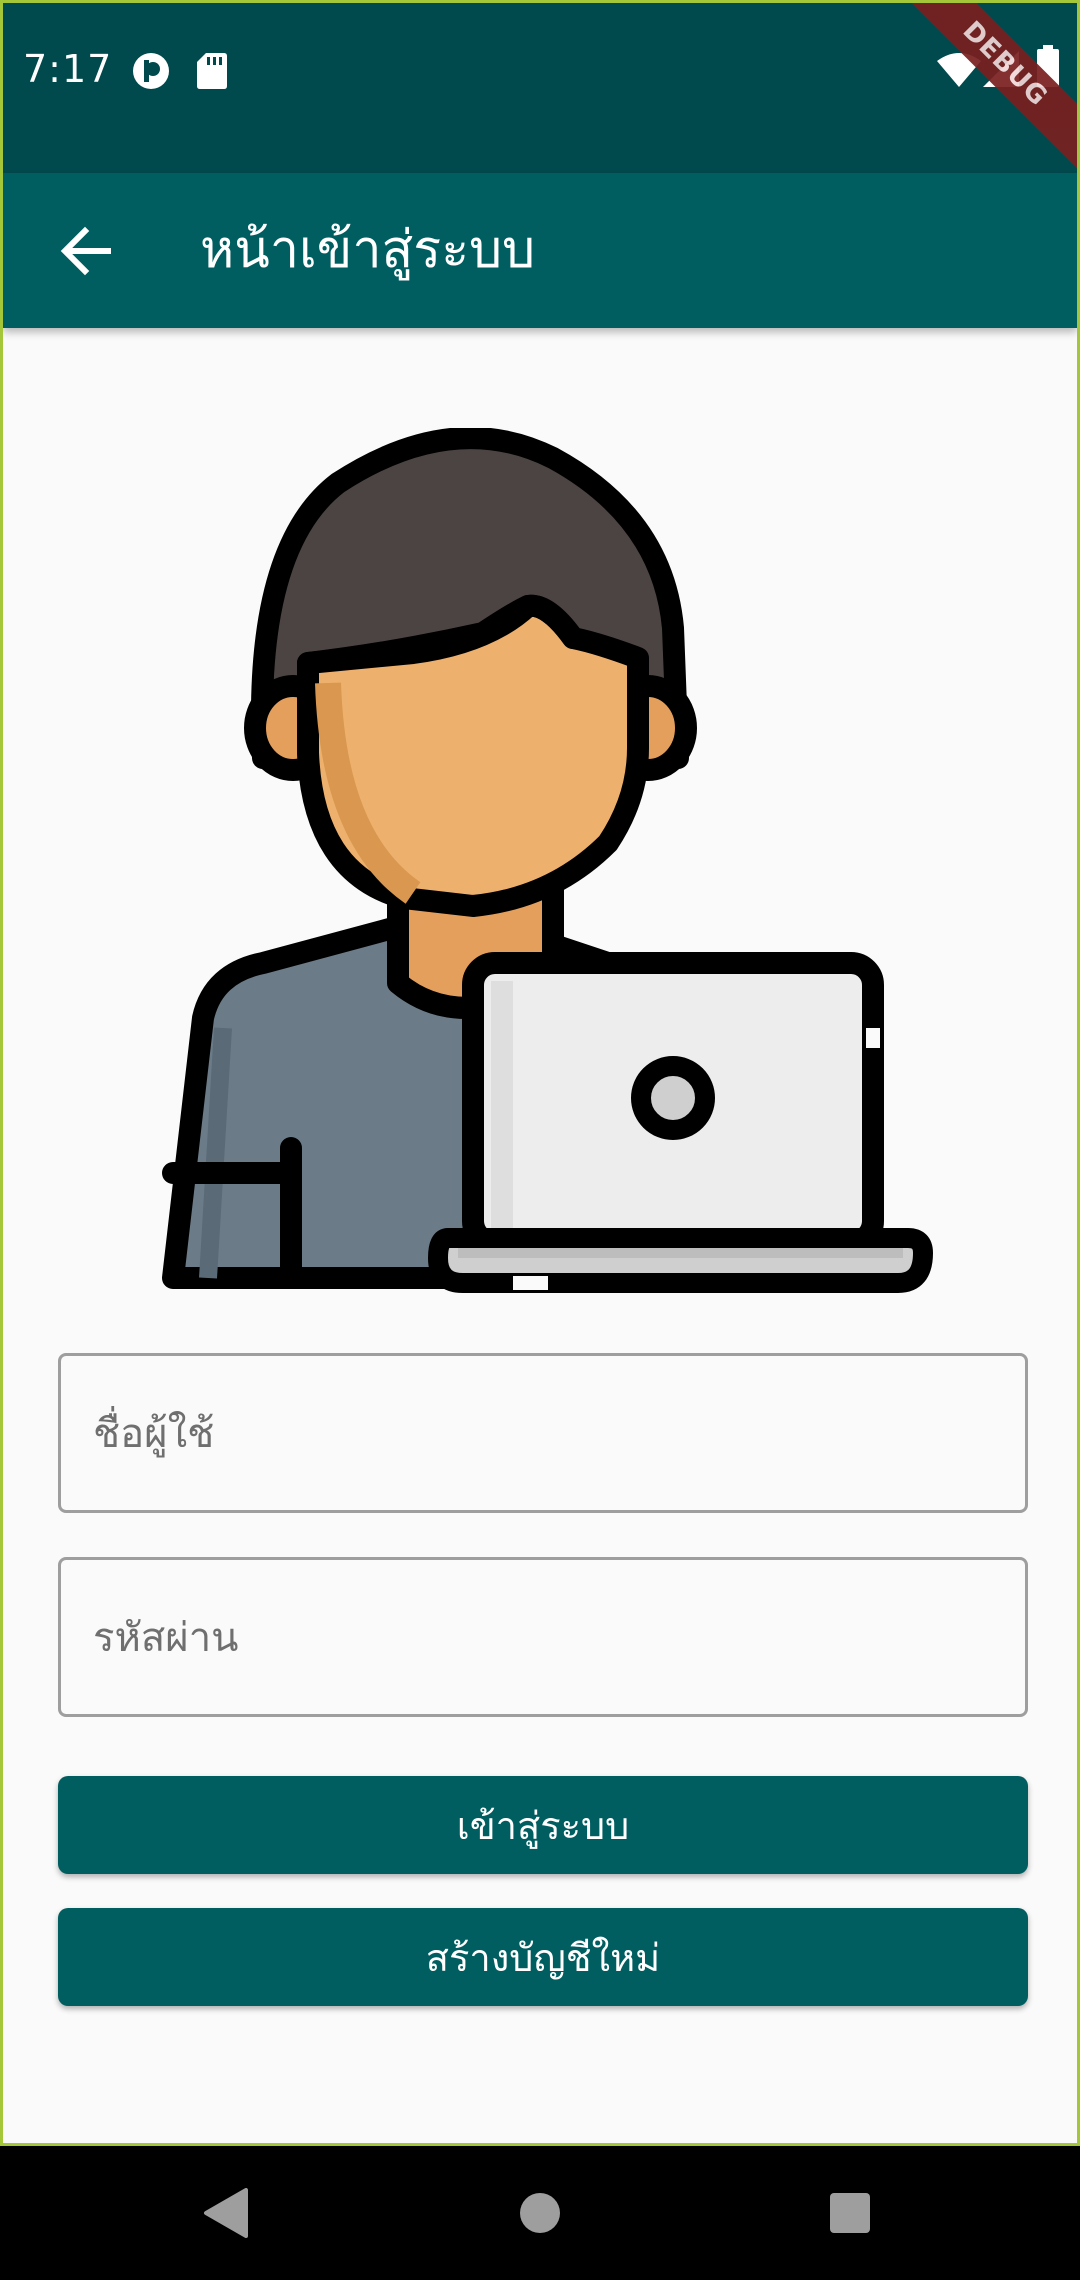 Image resolution: width=1080 pixels, height=2280 pixels. I want to click on create-account-button: สร้างบัญชีใหม่, so click(543, 1957).